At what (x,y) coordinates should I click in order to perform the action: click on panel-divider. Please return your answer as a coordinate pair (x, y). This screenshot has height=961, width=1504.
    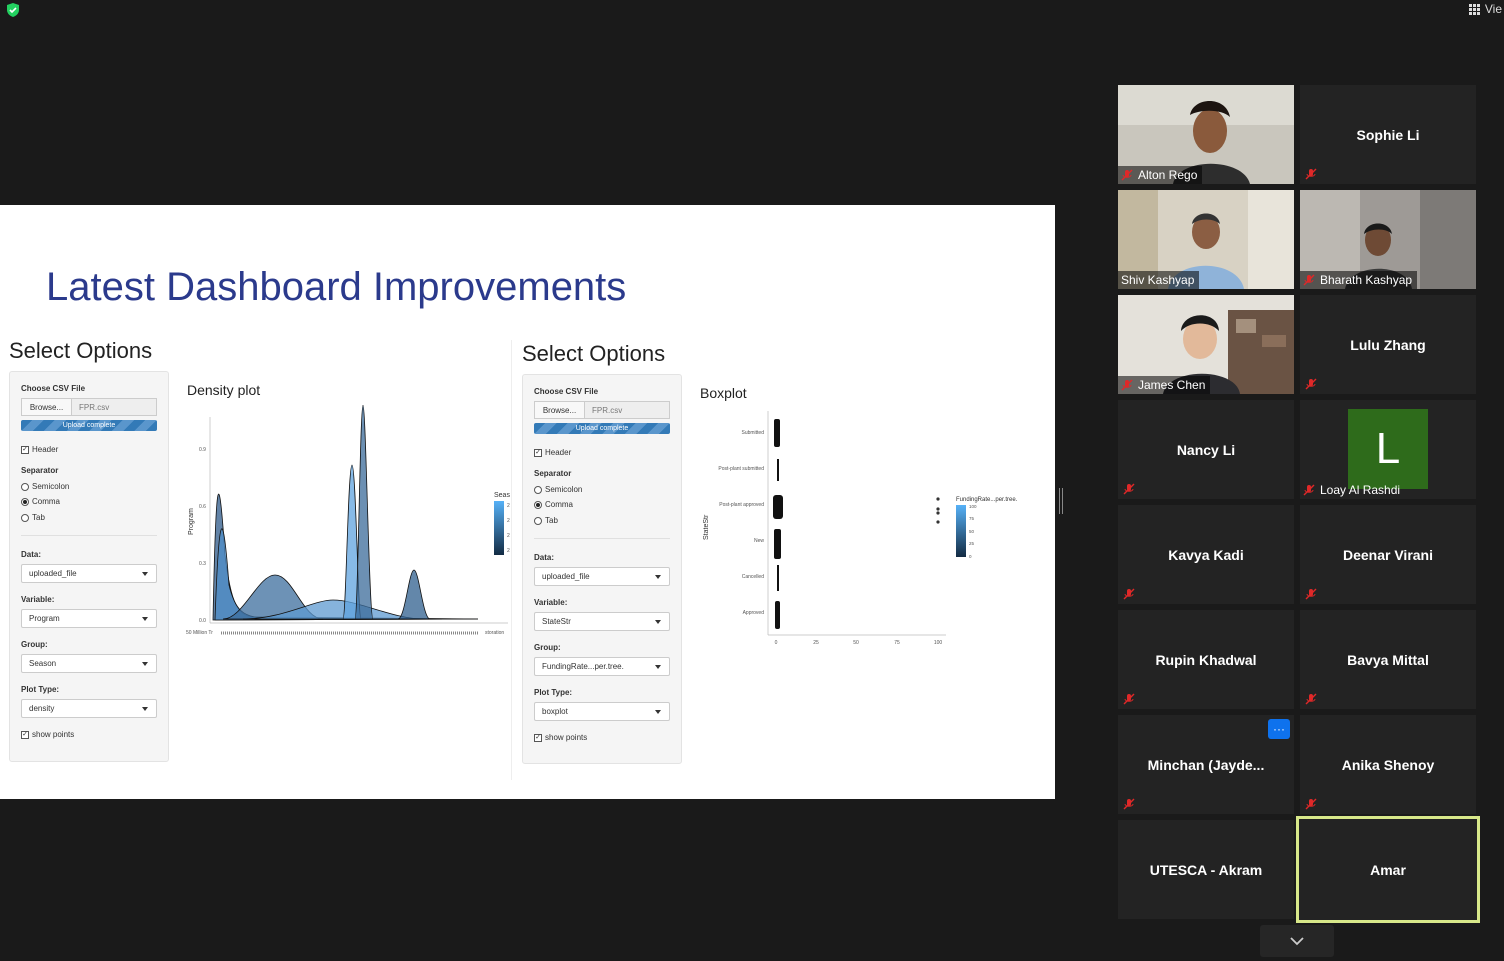
    Looking at the image, I should click on (511, 560).